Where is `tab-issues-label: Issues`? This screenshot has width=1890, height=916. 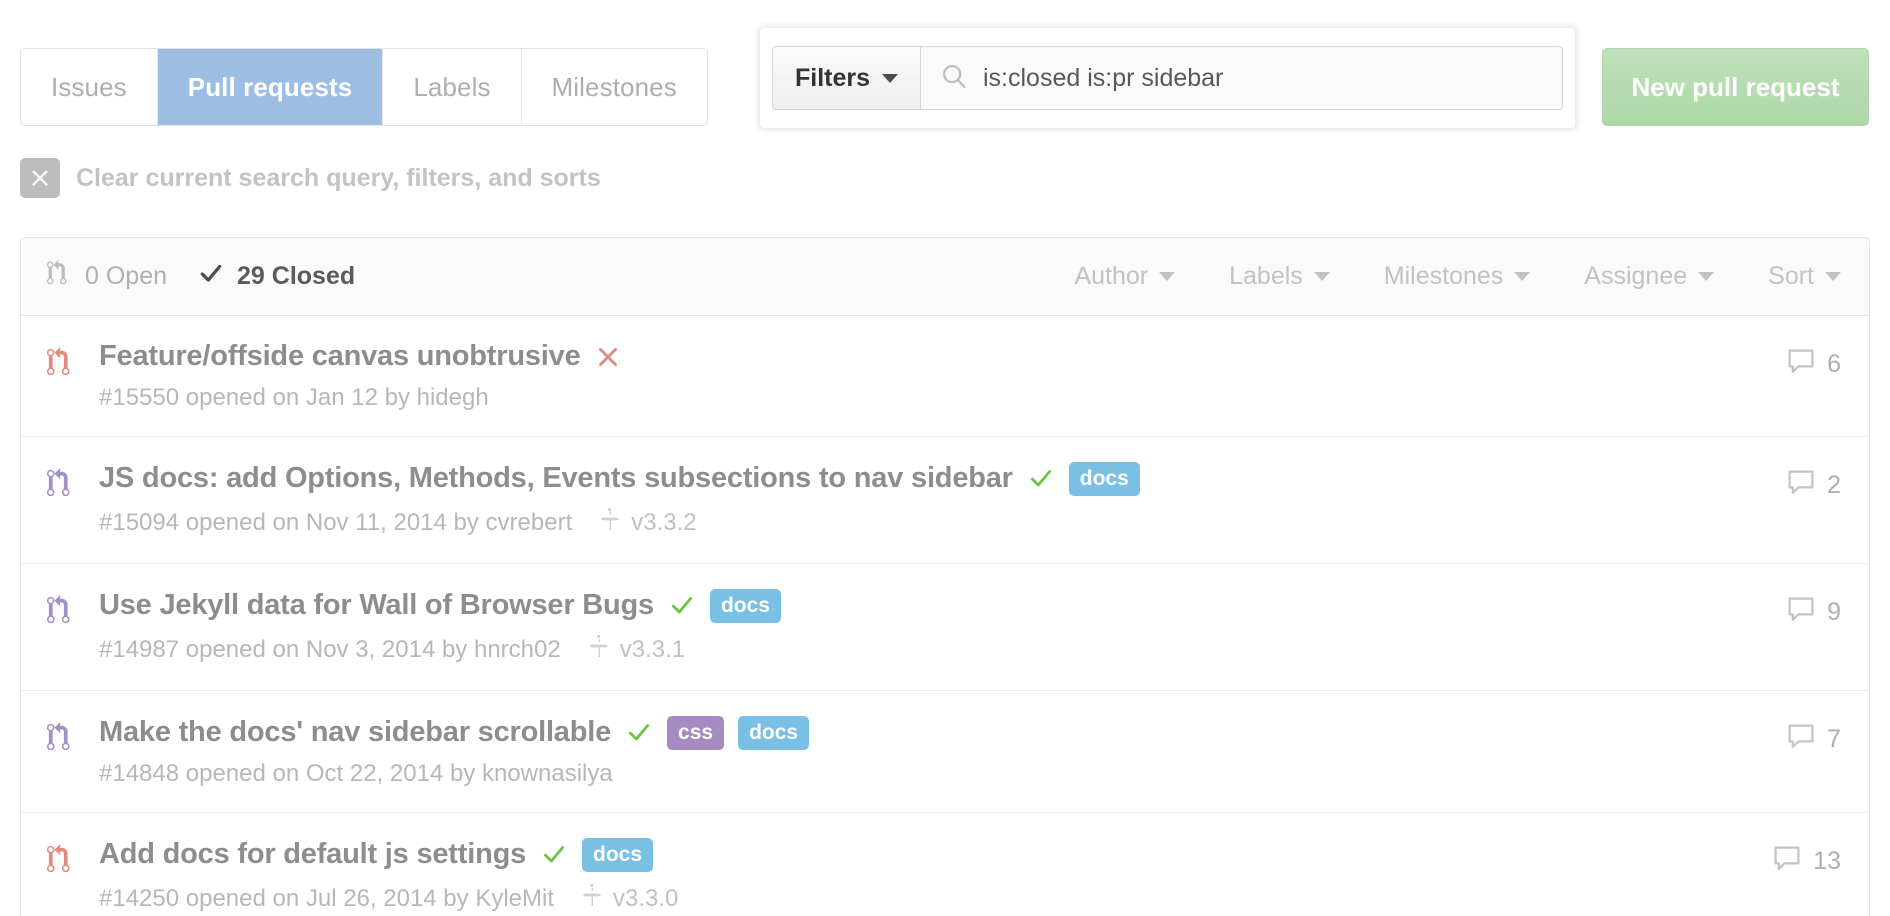
tab-issues-label: Issues is located at coordinates (89, 86).